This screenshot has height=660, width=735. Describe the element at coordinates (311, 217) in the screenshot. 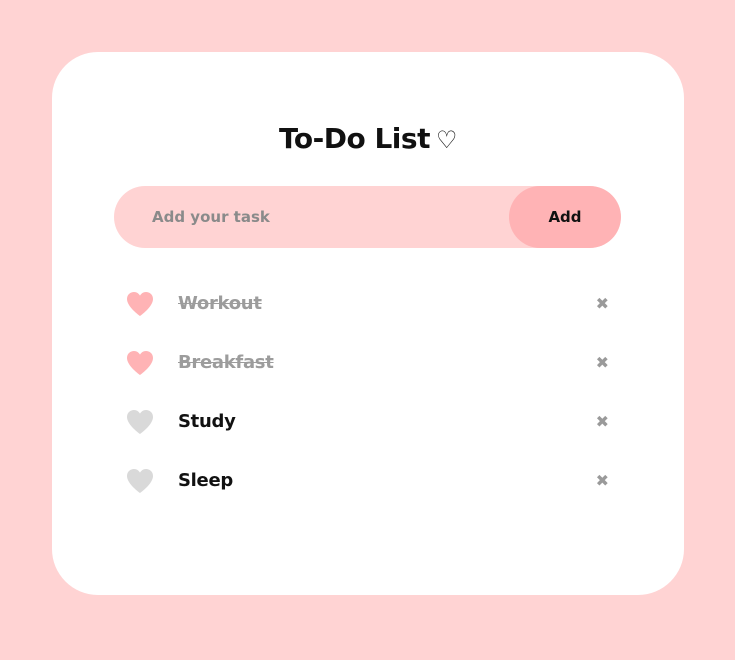

I see `task-input` at that location.